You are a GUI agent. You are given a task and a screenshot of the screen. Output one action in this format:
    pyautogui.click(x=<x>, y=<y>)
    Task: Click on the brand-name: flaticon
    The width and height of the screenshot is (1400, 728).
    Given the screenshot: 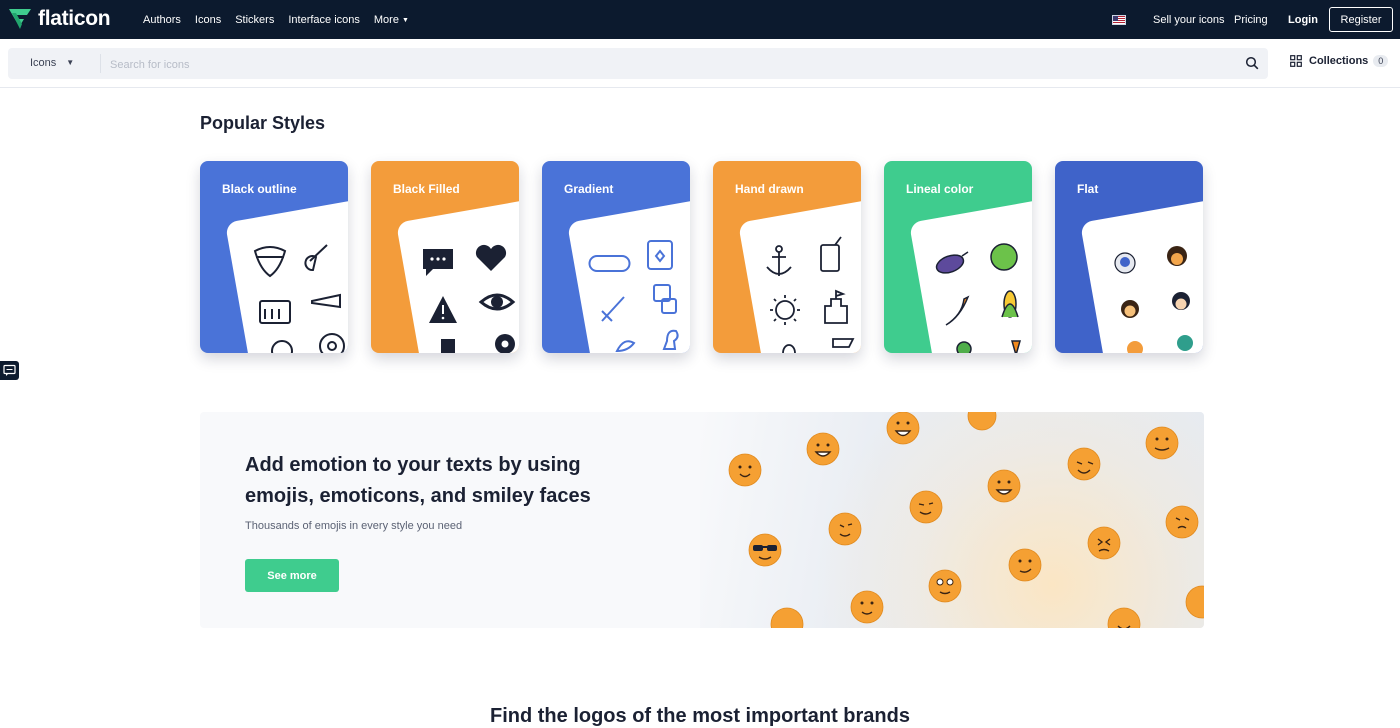 What is the action you would take?
    pyautogui.click(x=74, y=18)
    